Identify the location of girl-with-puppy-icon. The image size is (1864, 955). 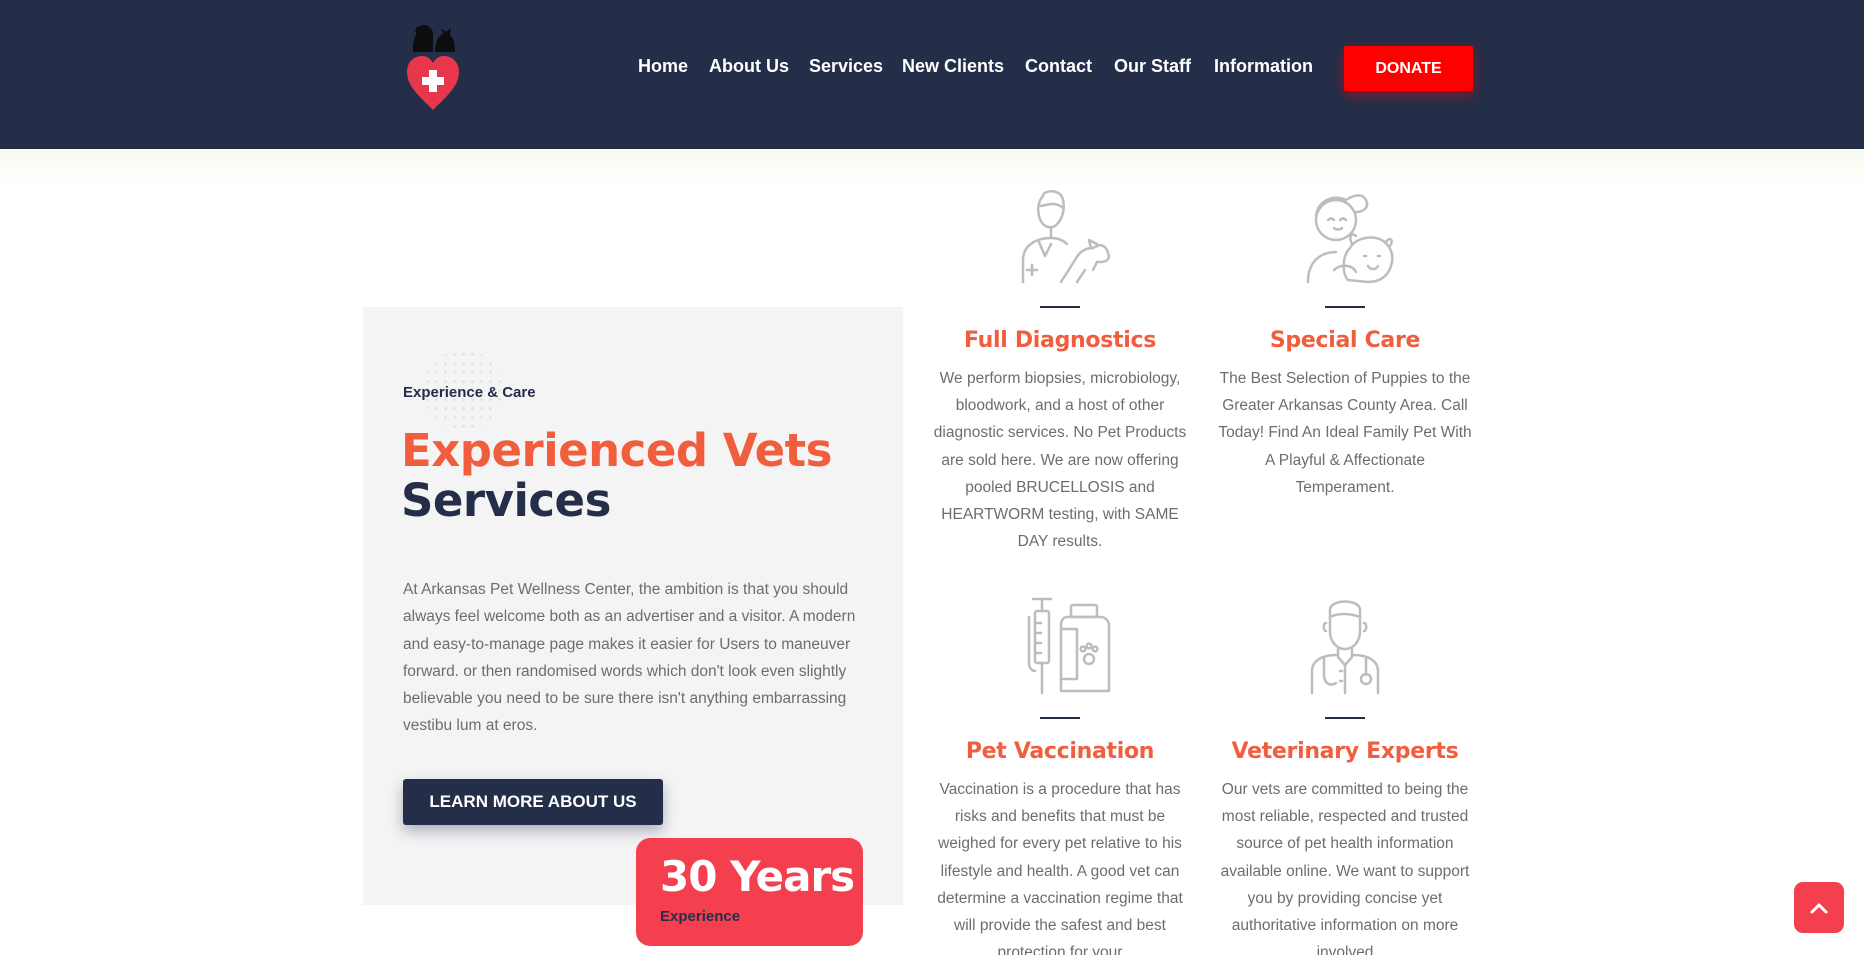
(1350, 239).